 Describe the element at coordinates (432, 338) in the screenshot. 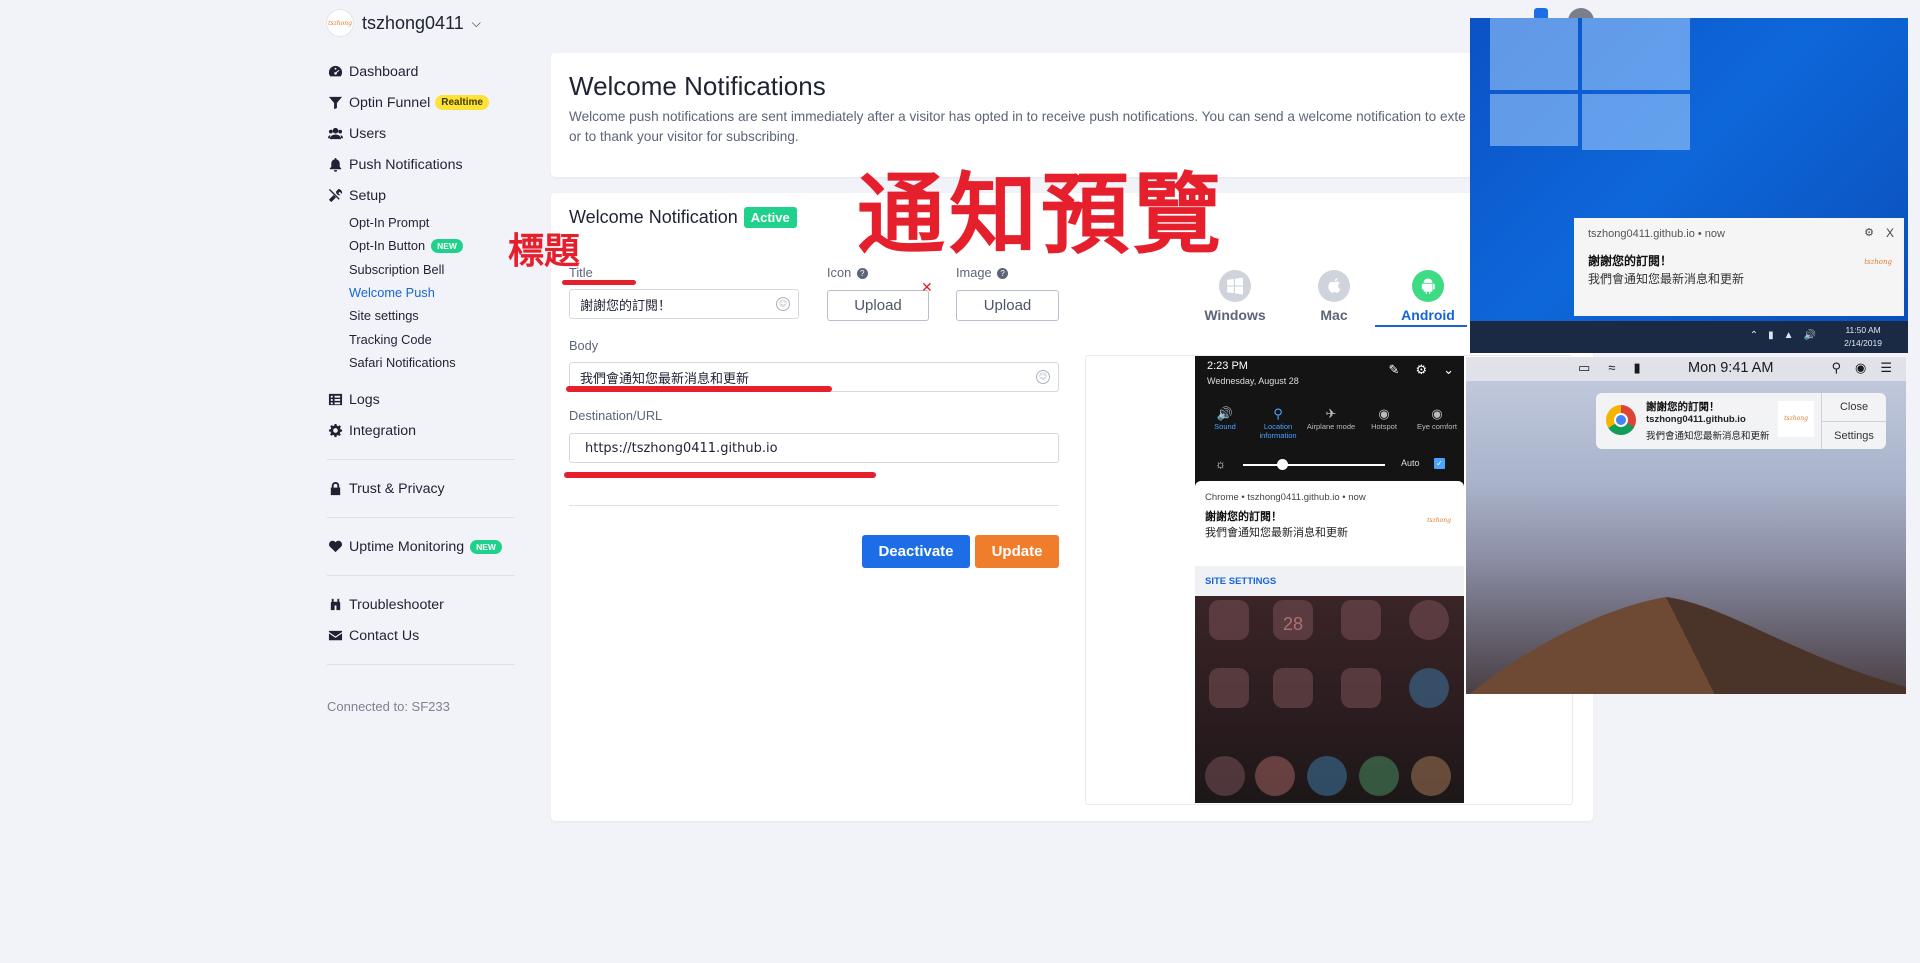

I see `sub-item-tracking-code: Tracking Code` at that location.